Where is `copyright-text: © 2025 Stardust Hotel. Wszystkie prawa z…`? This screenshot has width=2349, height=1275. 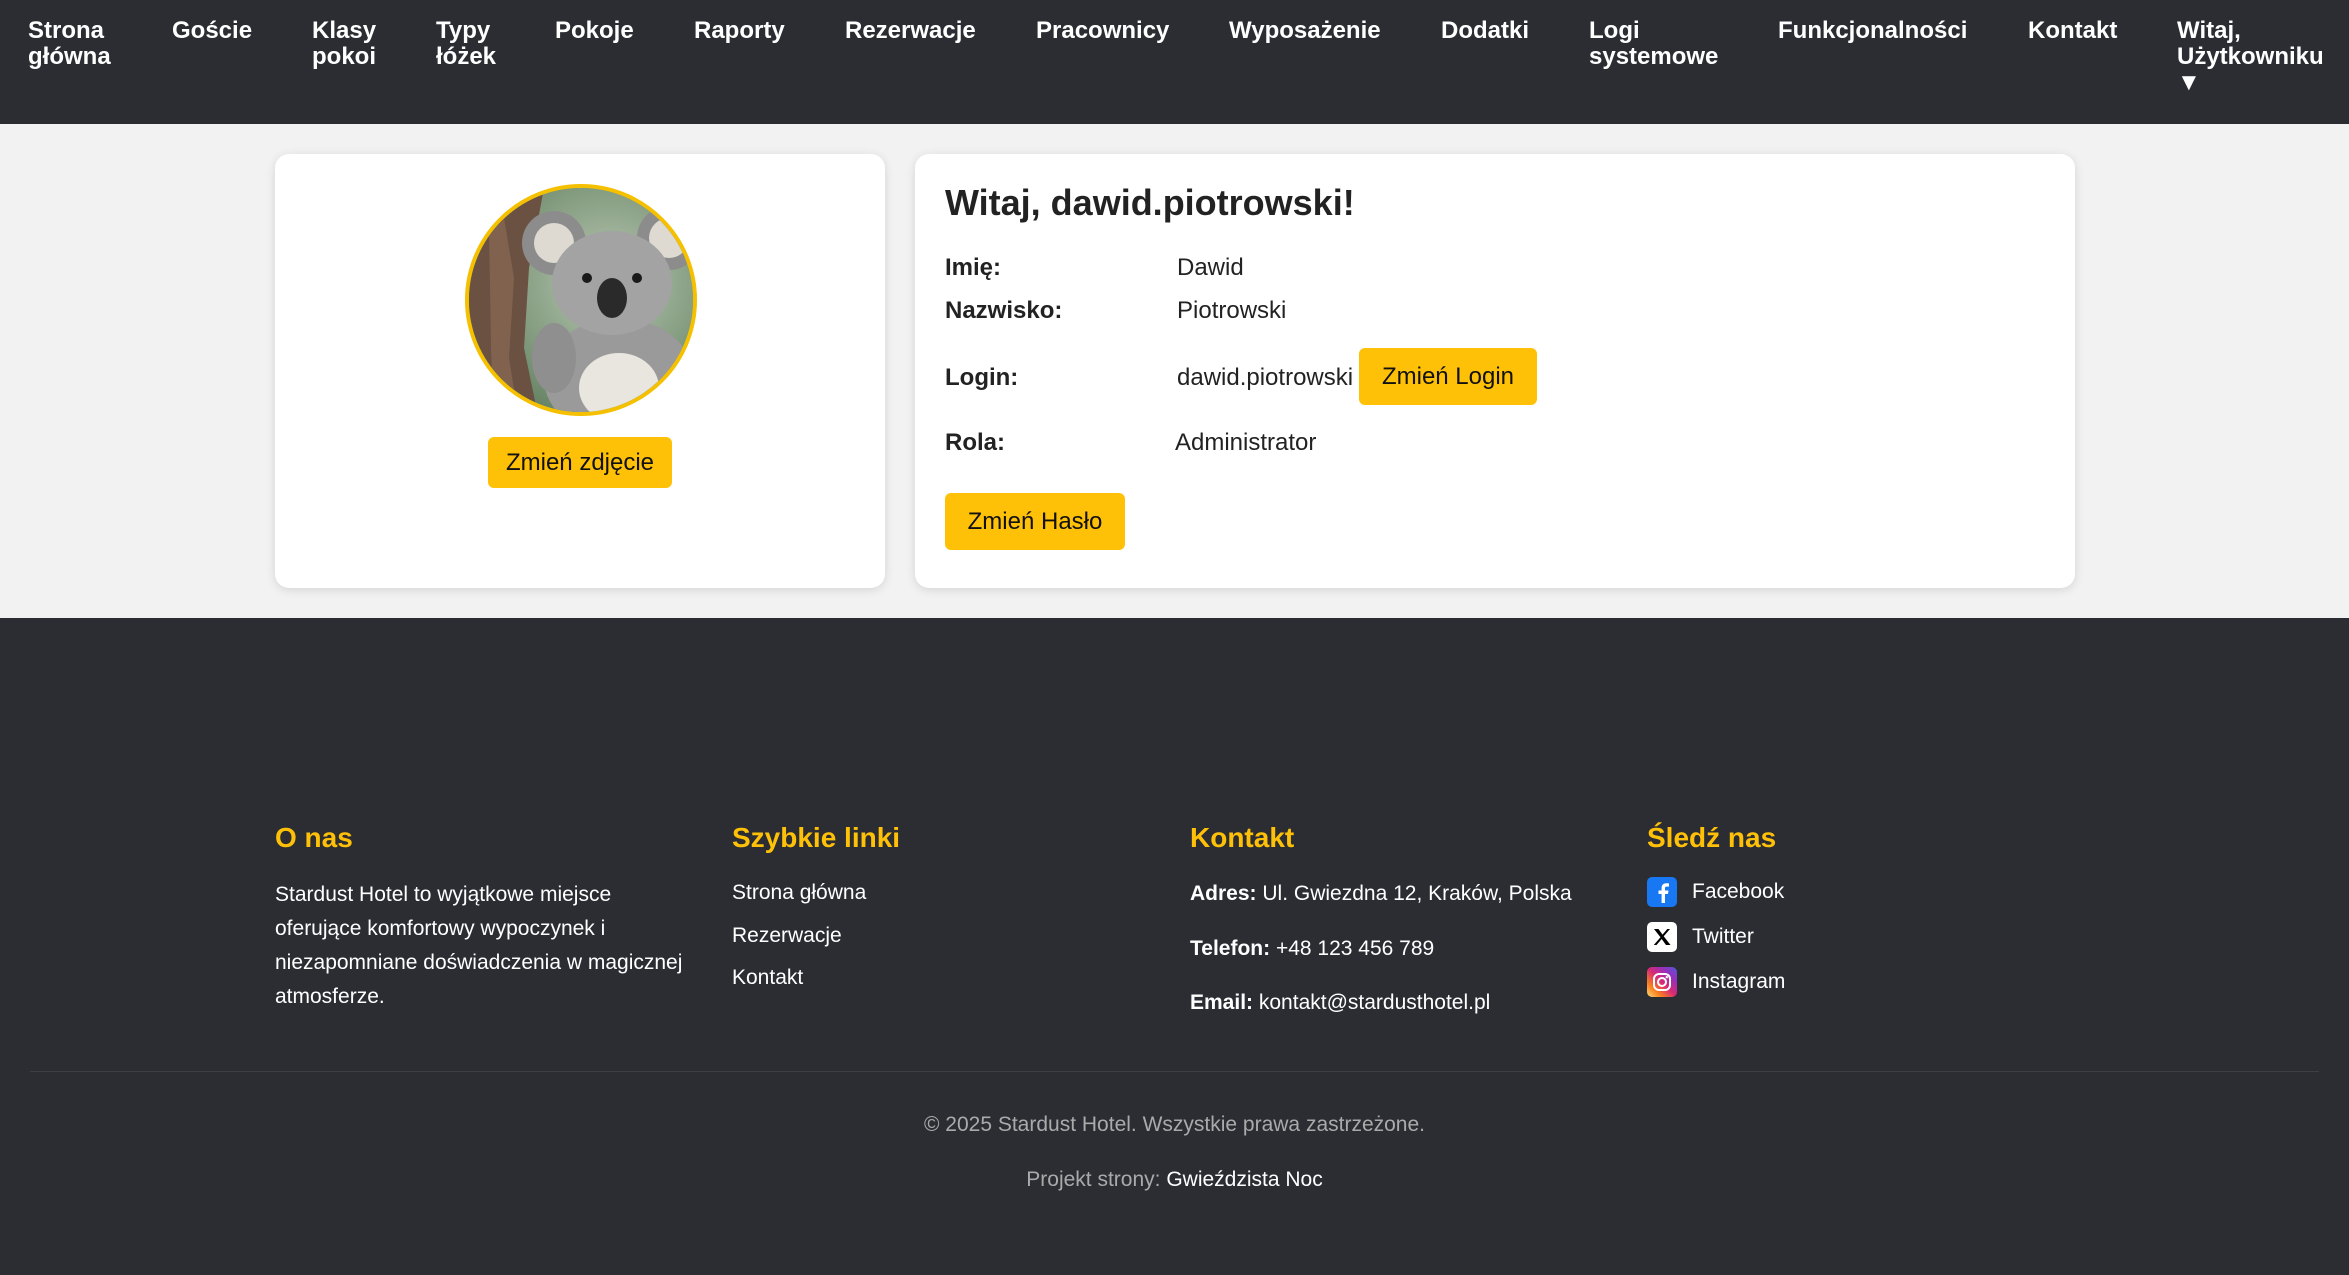
copyright-text: © 2025 Stardust Hotel. Wszystkie prawa z… is located at coordinates (1174, 1124).